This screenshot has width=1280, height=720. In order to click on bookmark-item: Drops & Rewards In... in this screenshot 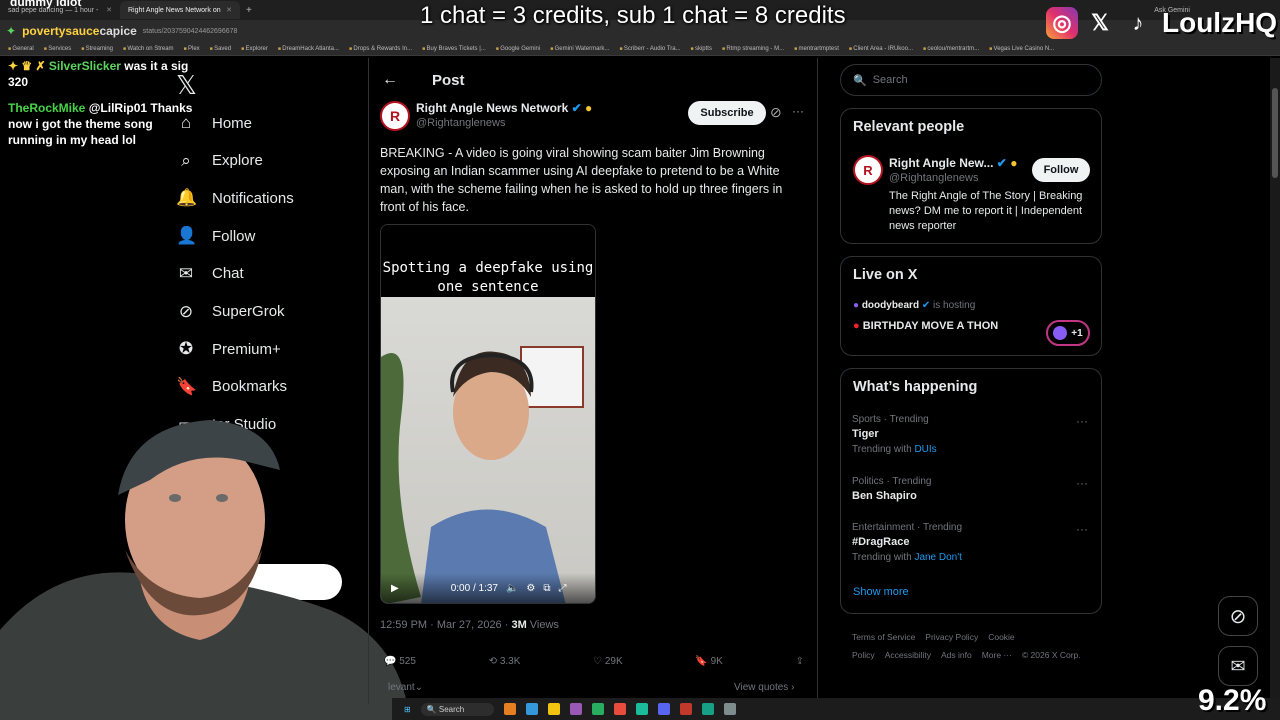, I will do `click(380, 49)`.